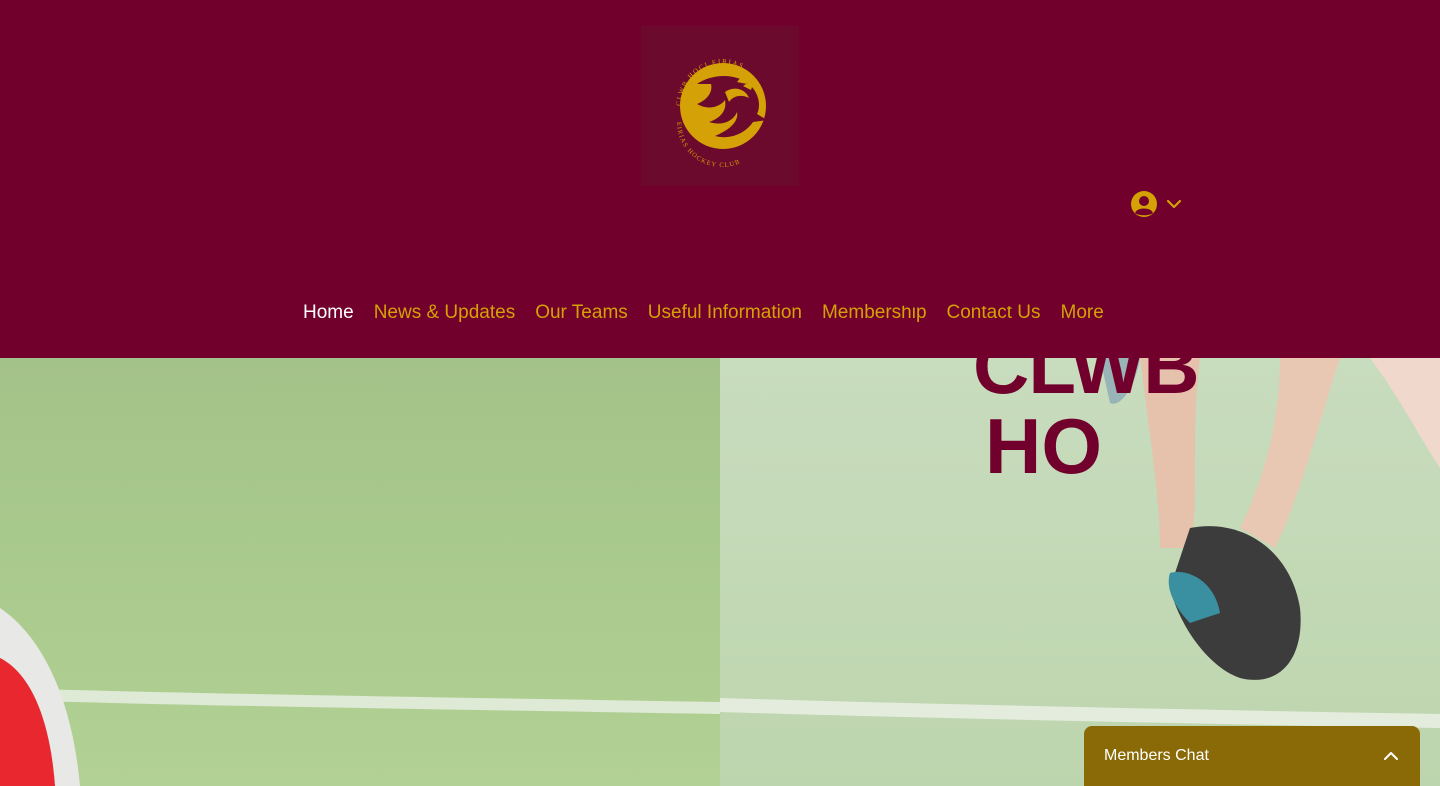  I want to click on members-chat-label: Members Chat, so click(1156, 755).